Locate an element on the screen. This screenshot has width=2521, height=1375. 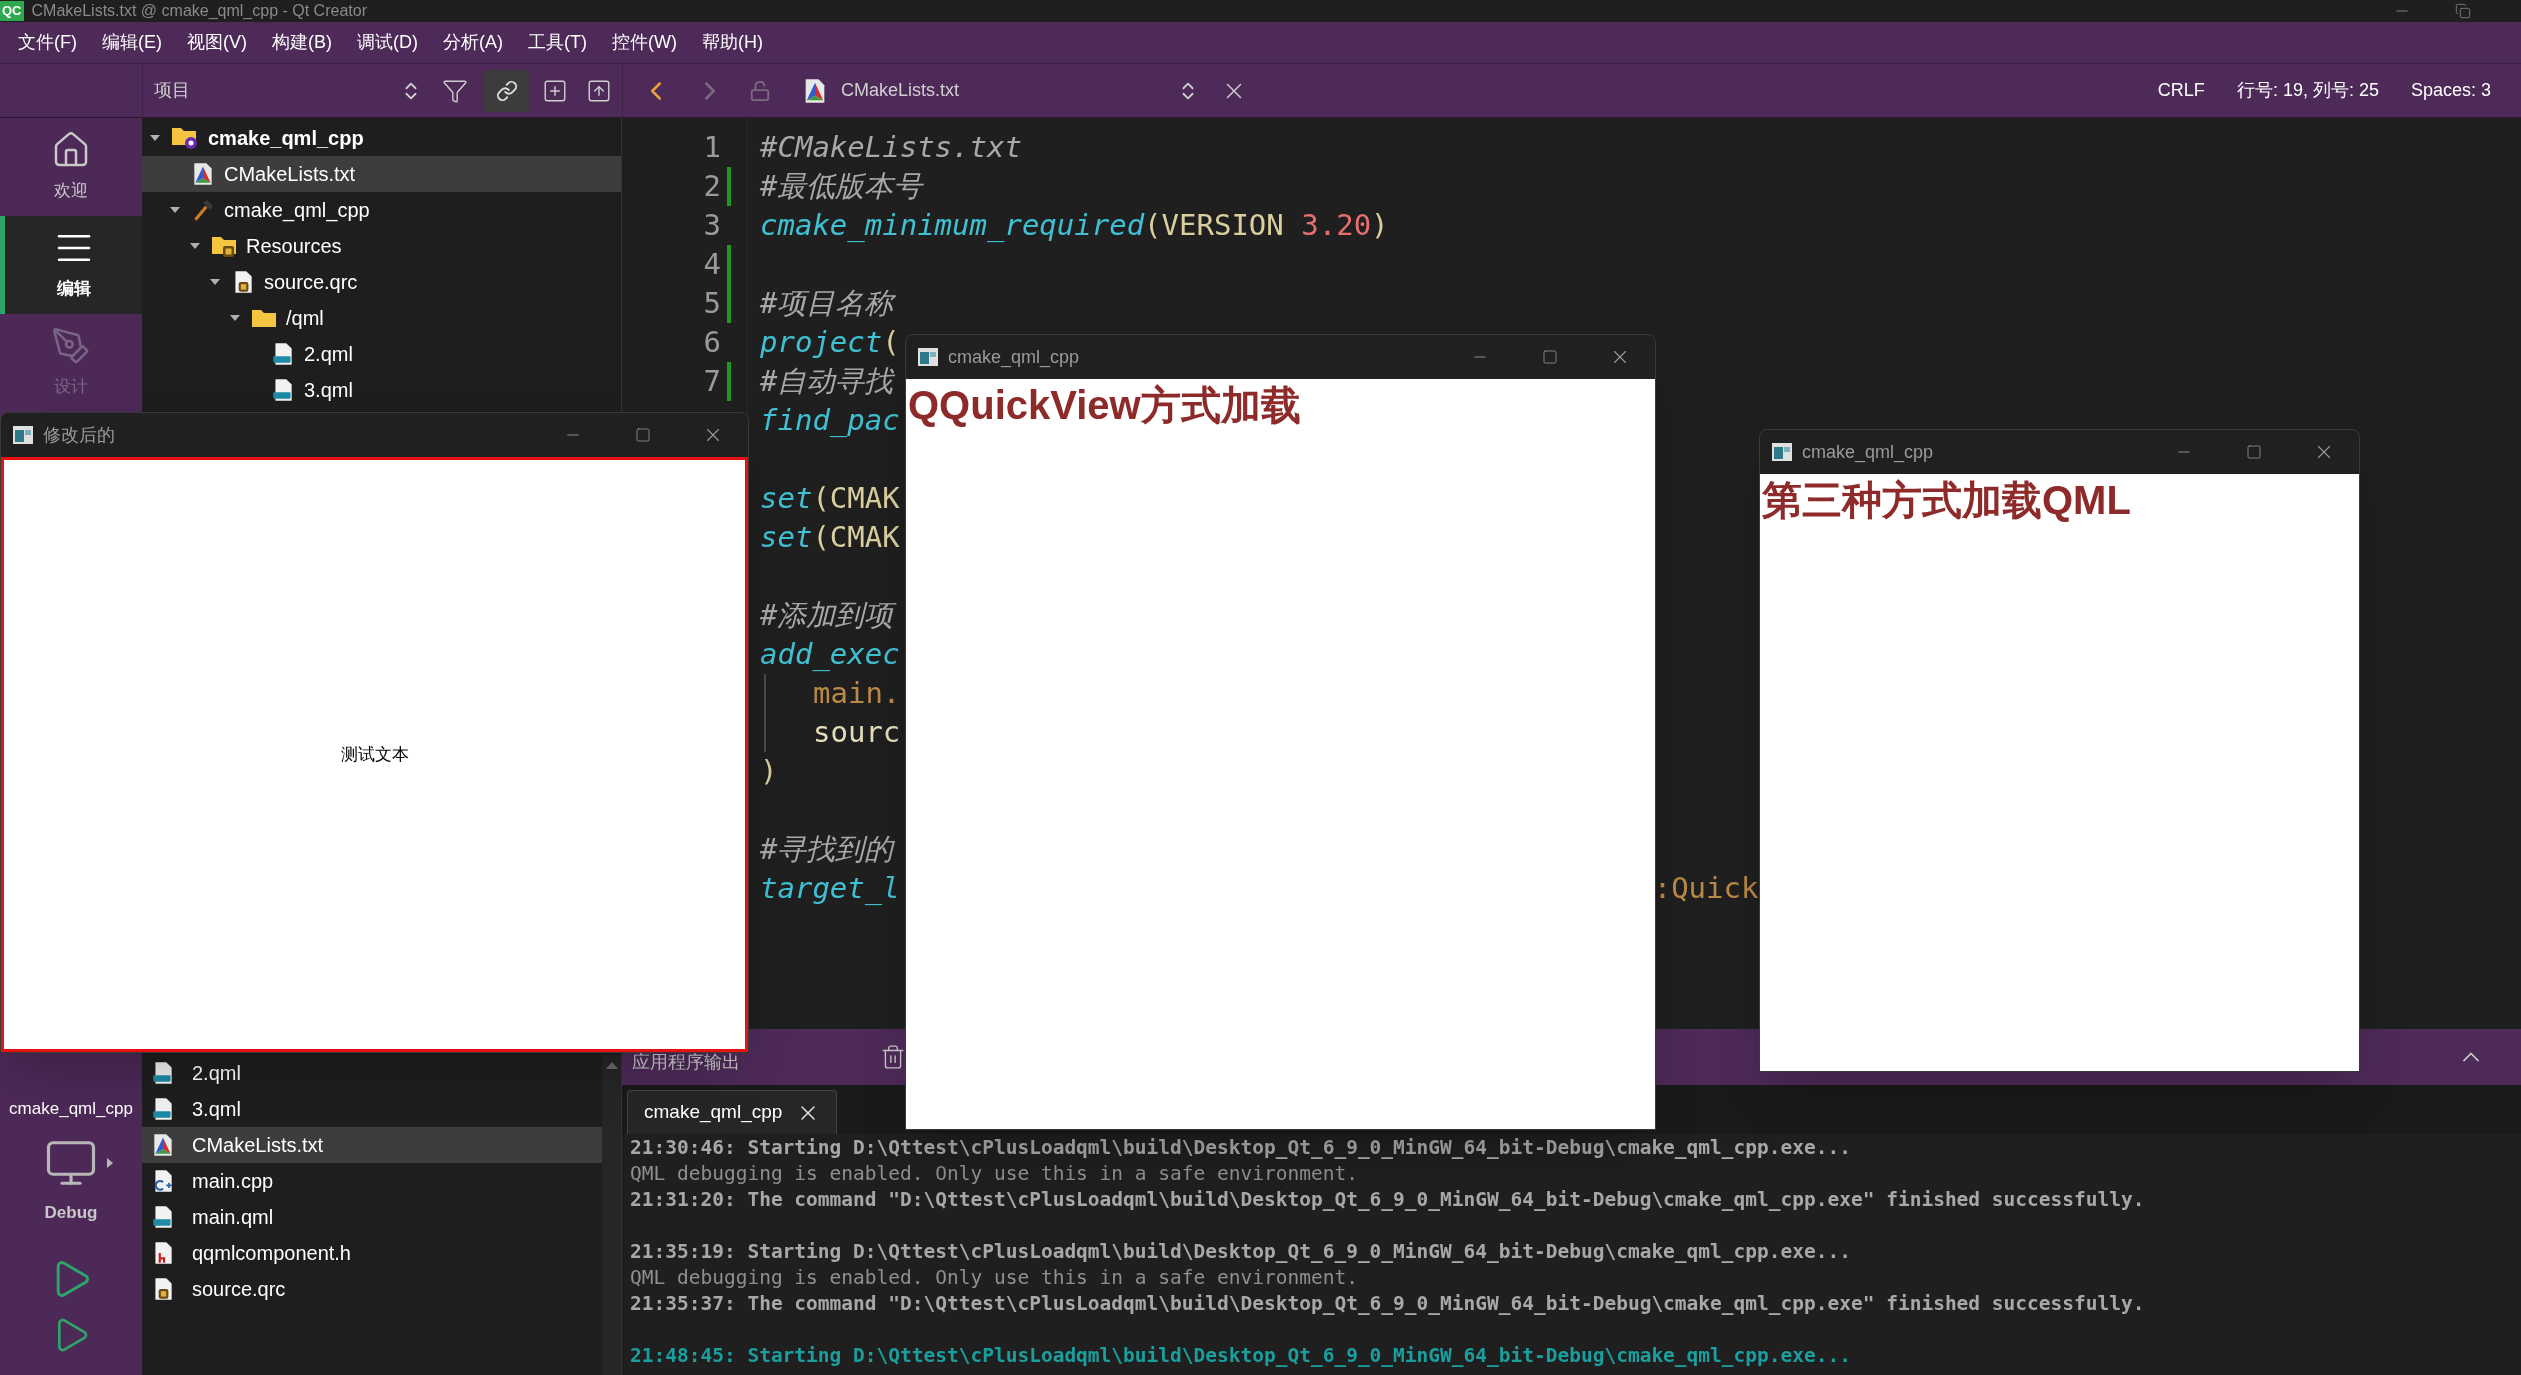
tree-item-label: /qml is located at coordinates (305, 318).